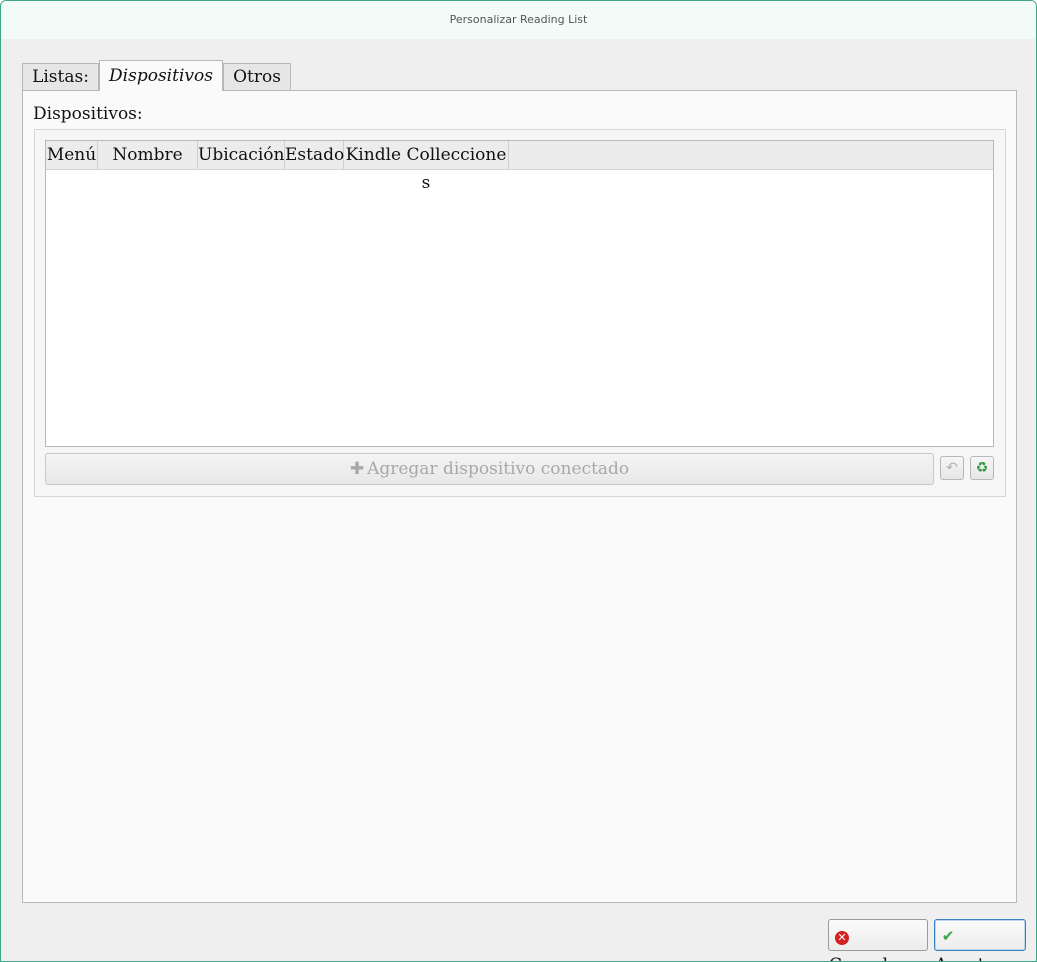  I want to click on devices-section-label: Dispositivos:, so click(88, 114).